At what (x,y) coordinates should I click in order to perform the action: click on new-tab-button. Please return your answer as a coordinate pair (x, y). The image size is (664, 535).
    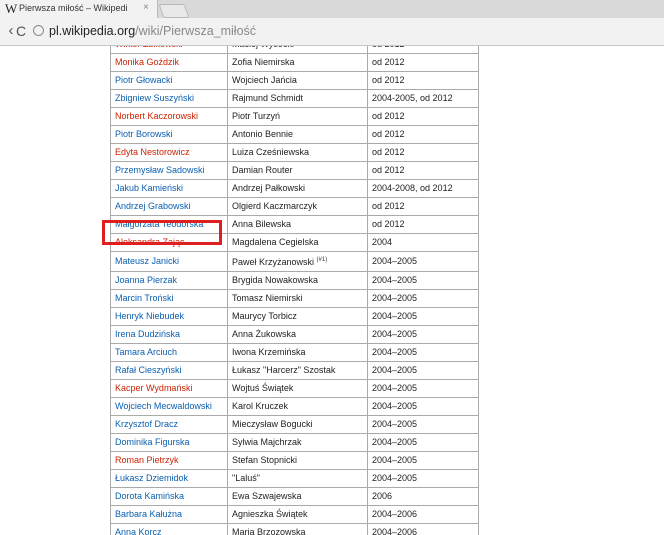
    Looking at the image, I should click on (174, 11).